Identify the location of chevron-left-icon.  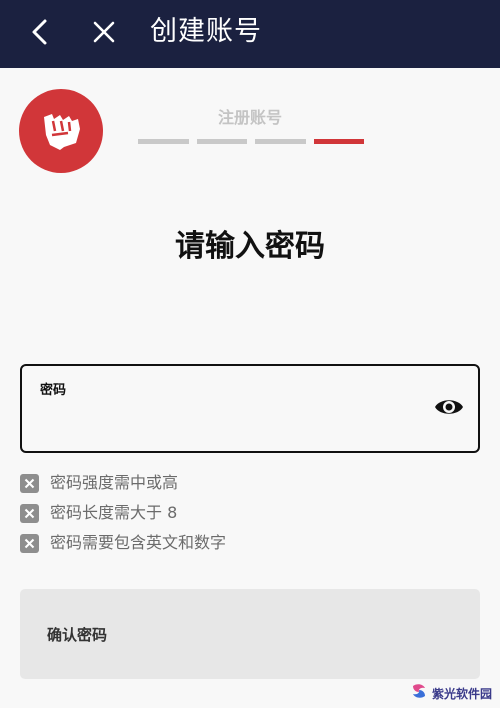
(40, 34).